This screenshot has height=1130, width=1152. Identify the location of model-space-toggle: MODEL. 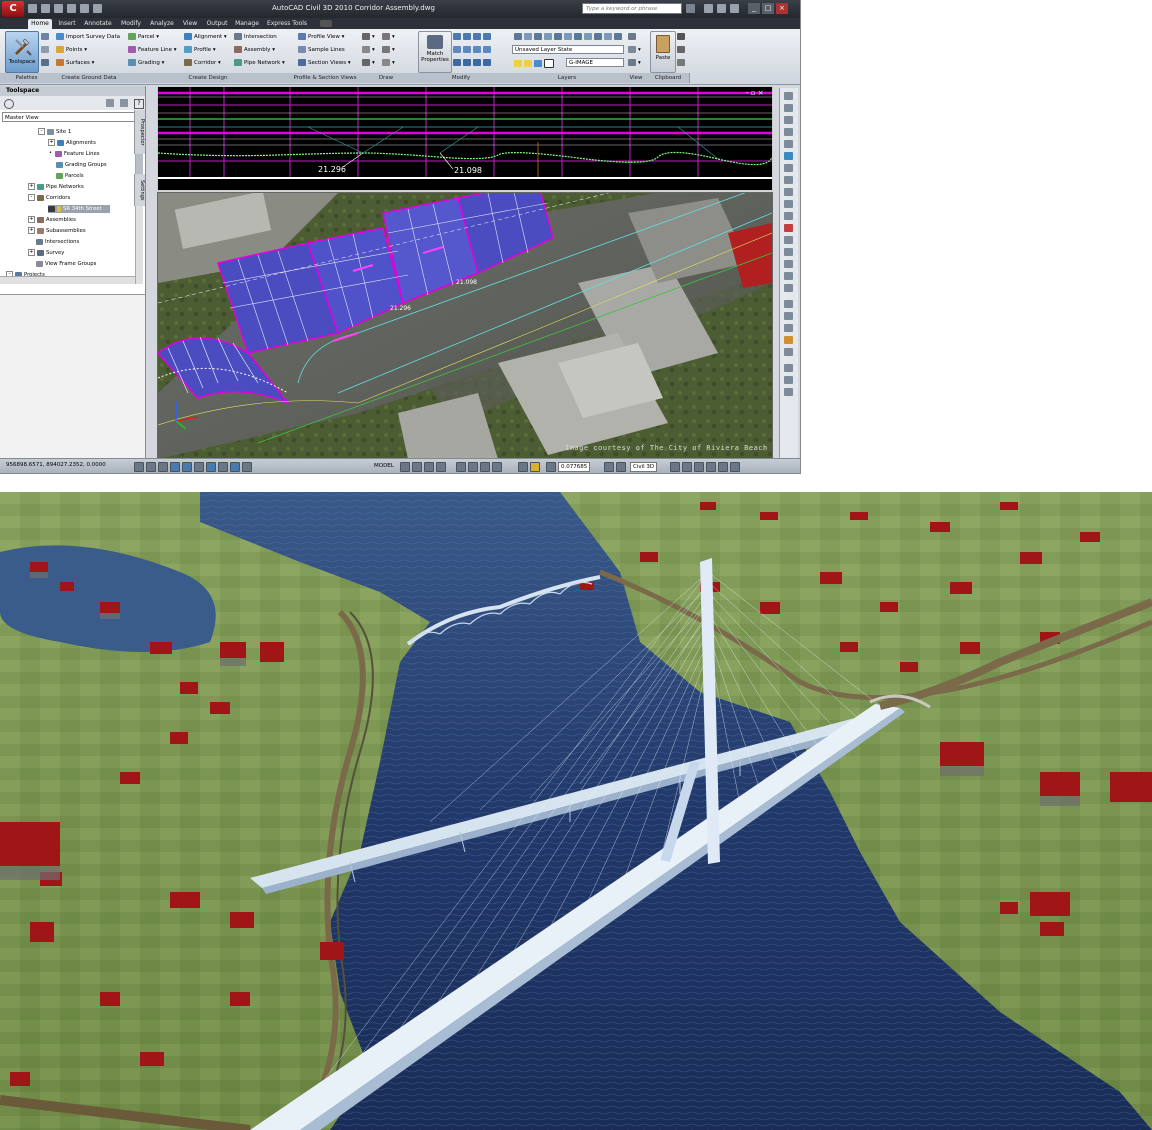
(384, 466).